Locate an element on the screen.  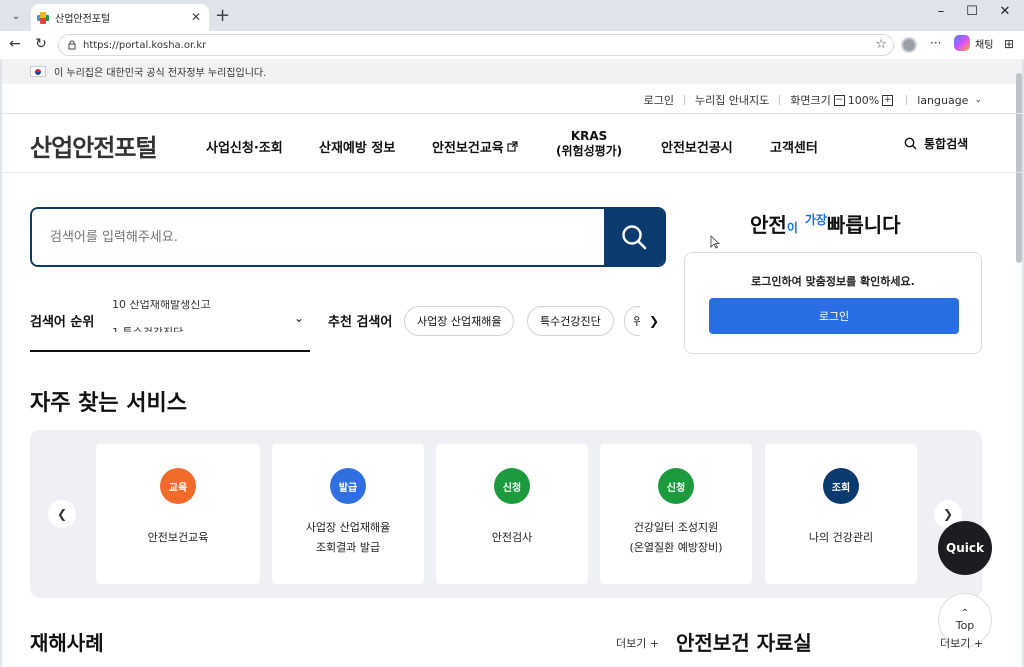
mouse-cursor-icon is located at coordinates (715, 242).